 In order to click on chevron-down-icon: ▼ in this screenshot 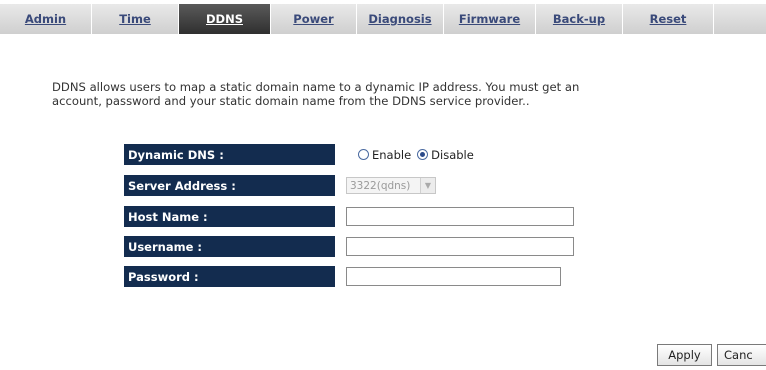, I will do `click(427, 185)`.